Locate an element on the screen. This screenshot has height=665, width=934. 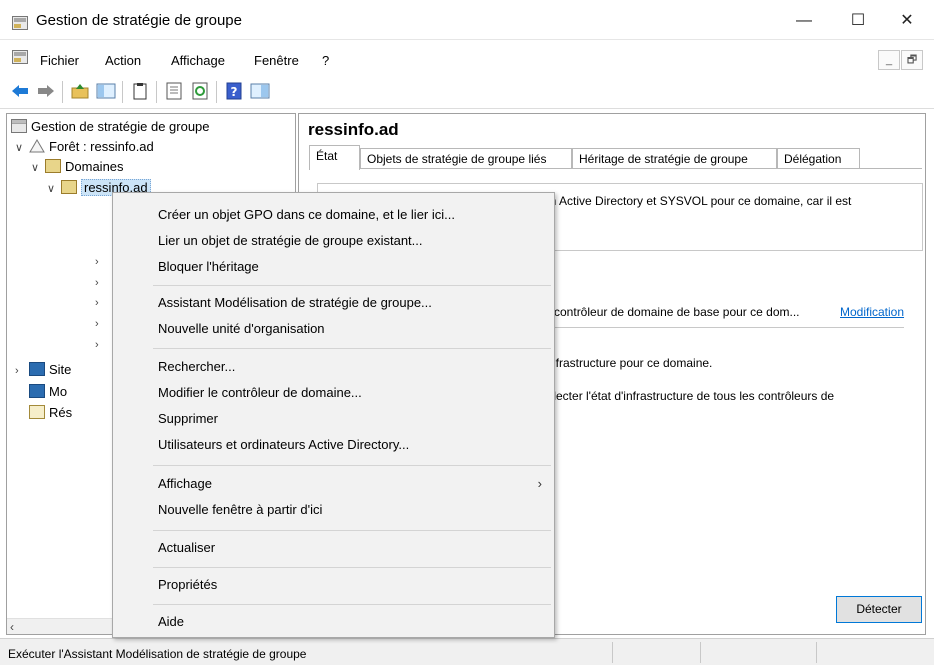
tab-inheritance: Héritage de stratégie de groupe is located at coordinates (674, 158).